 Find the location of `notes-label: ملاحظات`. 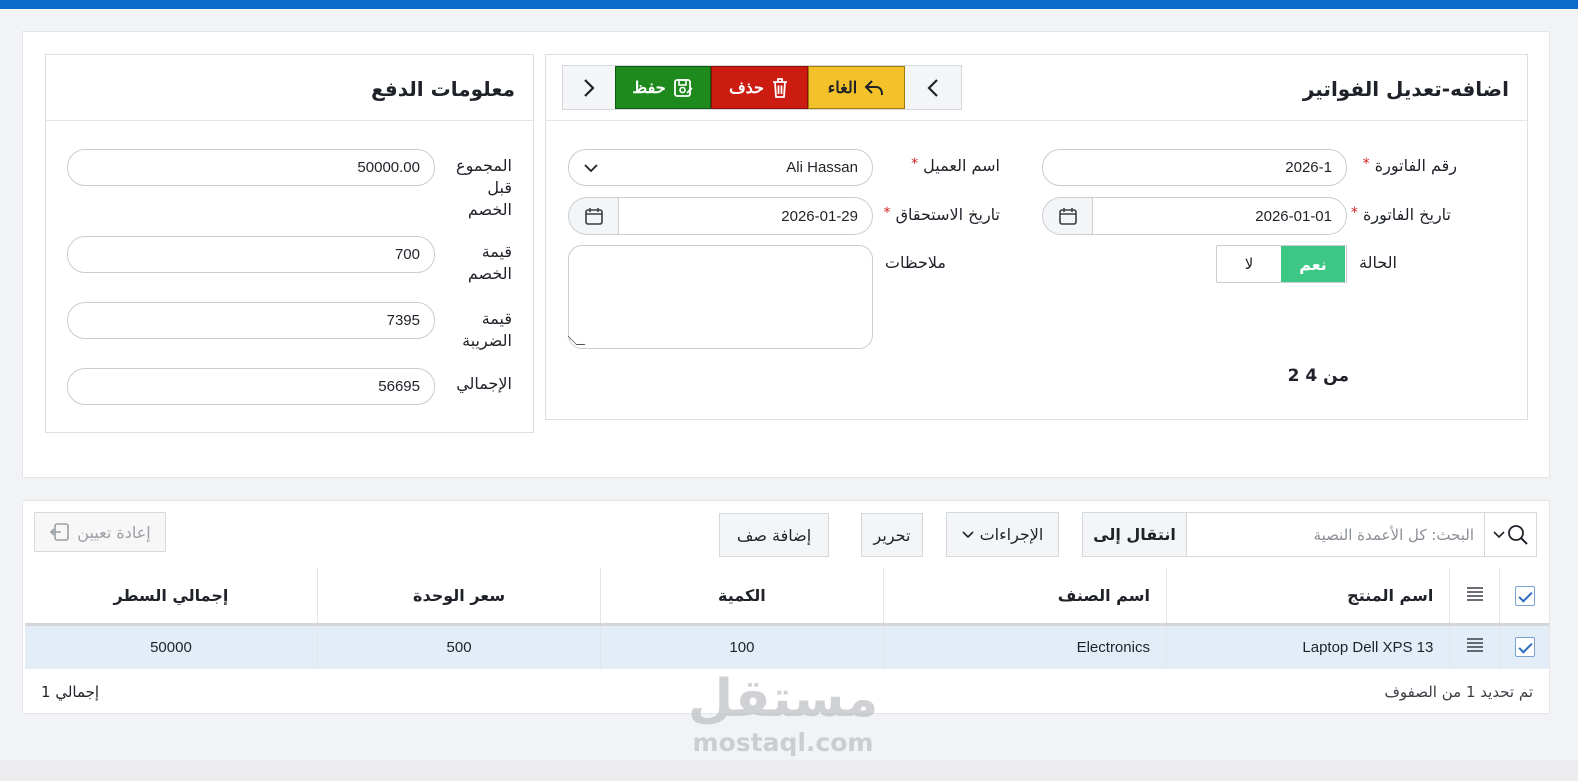

notes-label: ملاحظات is located at coordinates (915, 262).